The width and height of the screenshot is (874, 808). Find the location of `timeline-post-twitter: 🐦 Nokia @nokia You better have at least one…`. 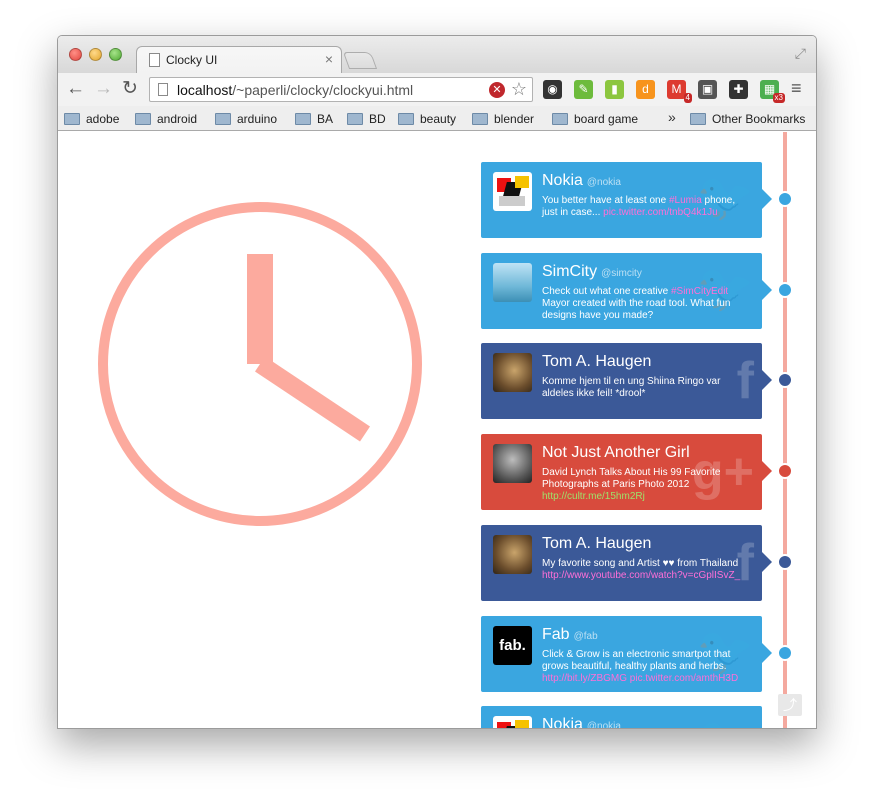

timeline-post-twitter: 🐦 Nokia @nokia You better have at least one… is located at coordinates (626, 200).